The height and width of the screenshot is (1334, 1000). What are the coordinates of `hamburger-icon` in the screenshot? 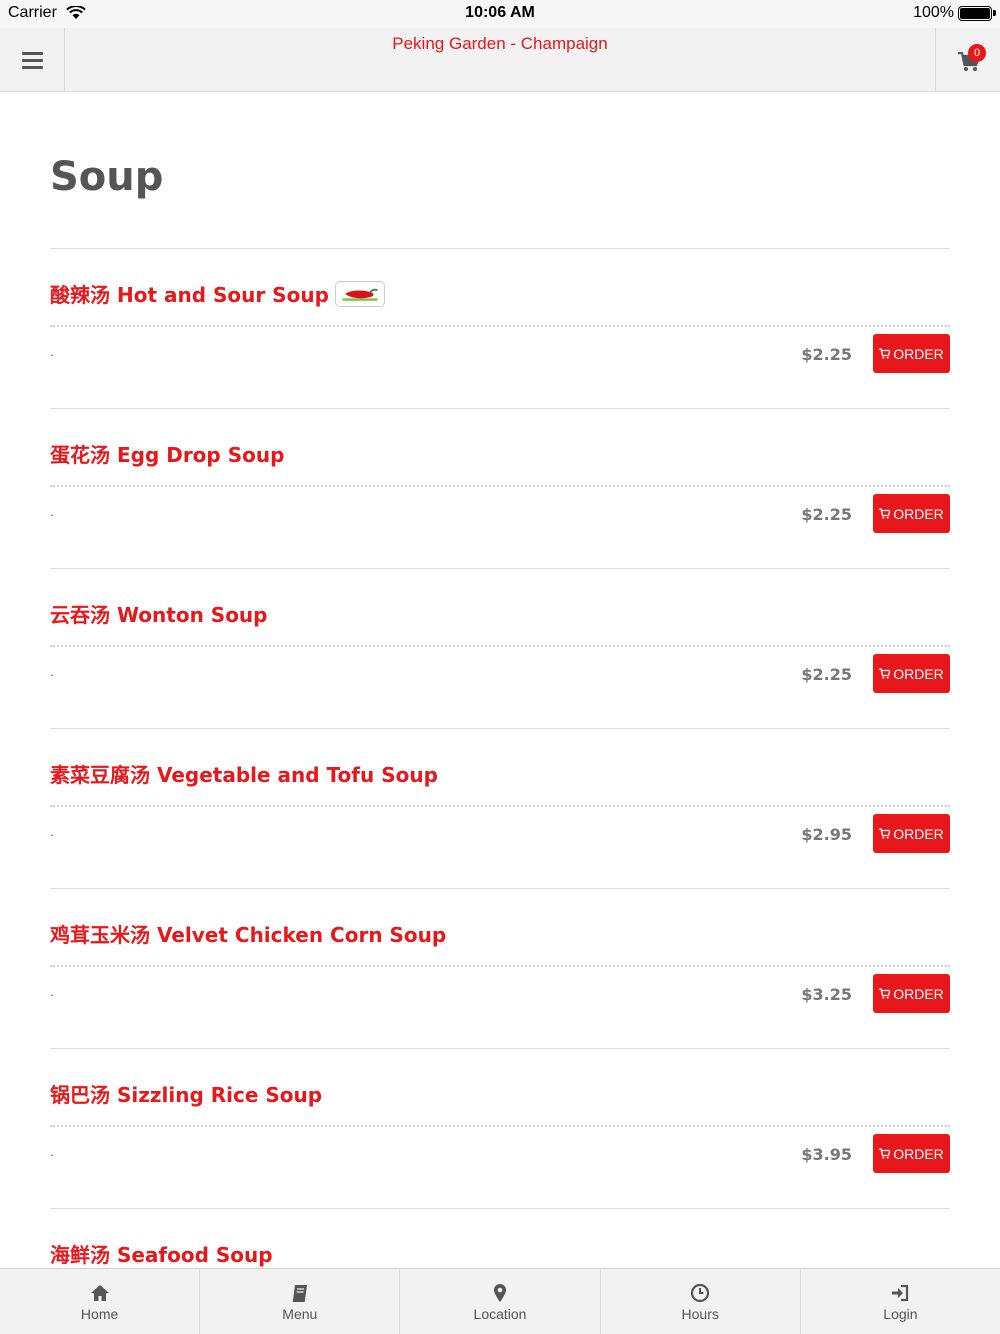 It's located at (32, 60).